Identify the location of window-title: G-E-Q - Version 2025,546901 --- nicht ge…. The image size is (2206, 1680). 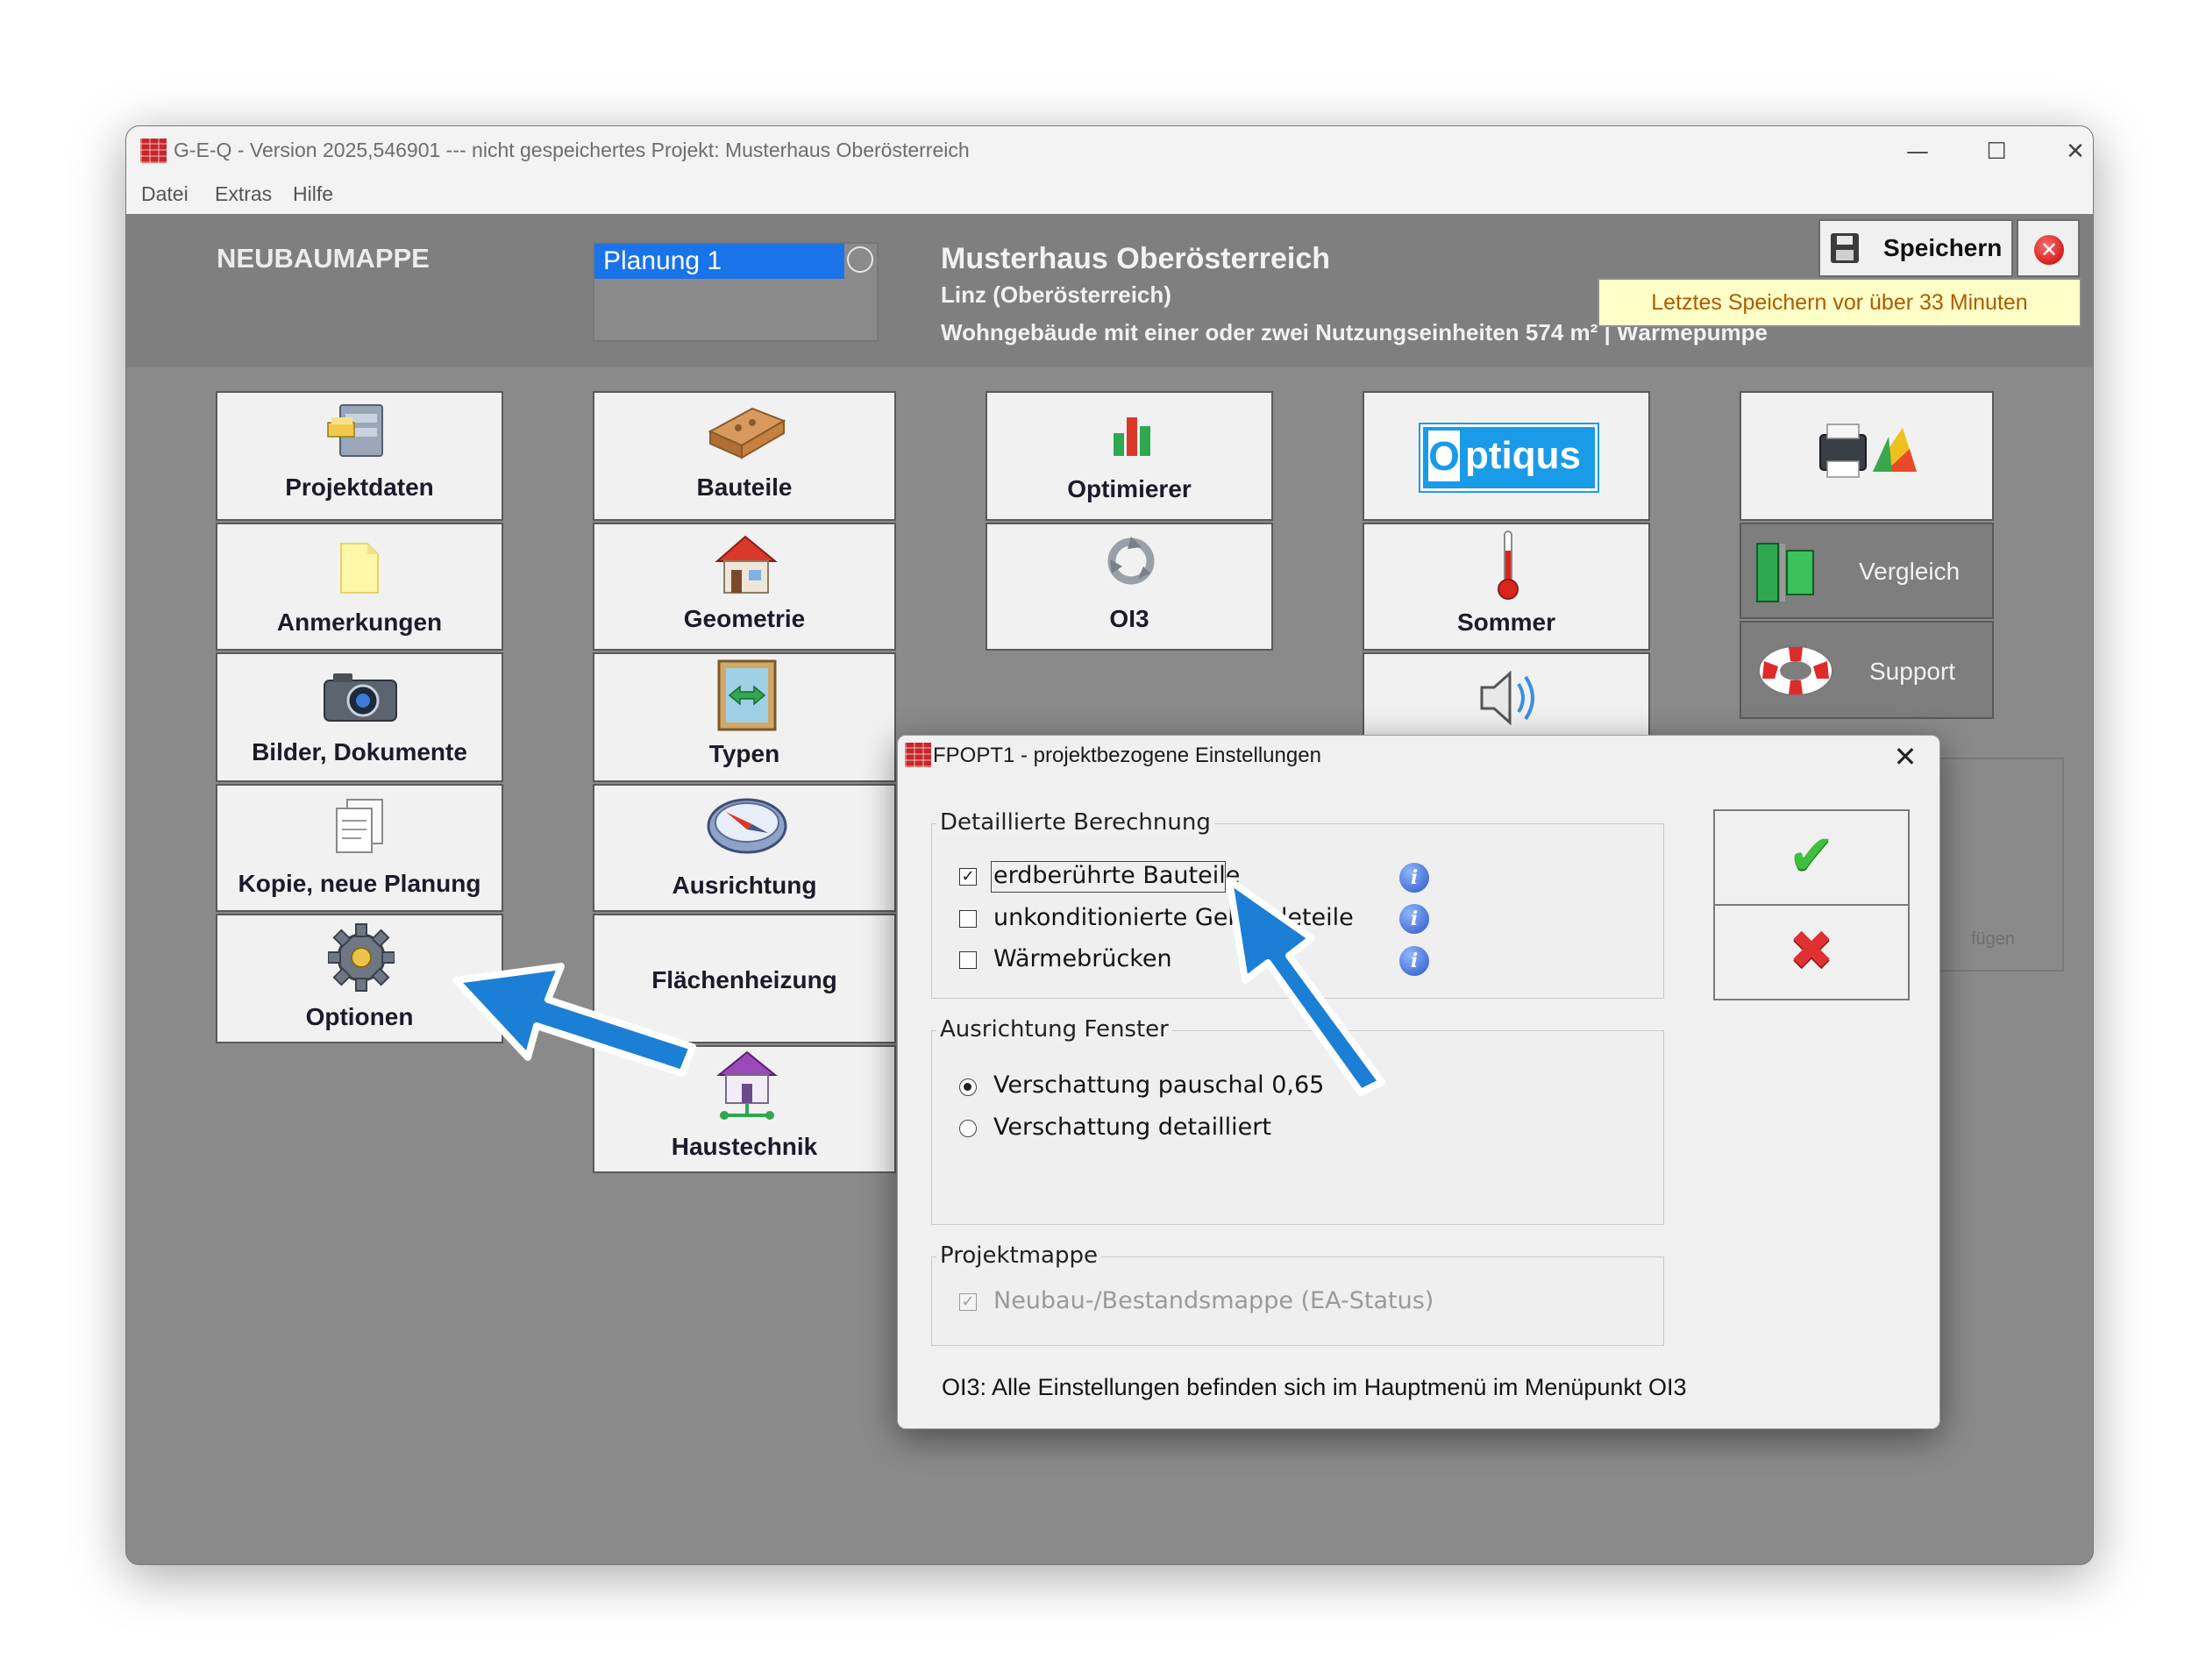
(572, 150).